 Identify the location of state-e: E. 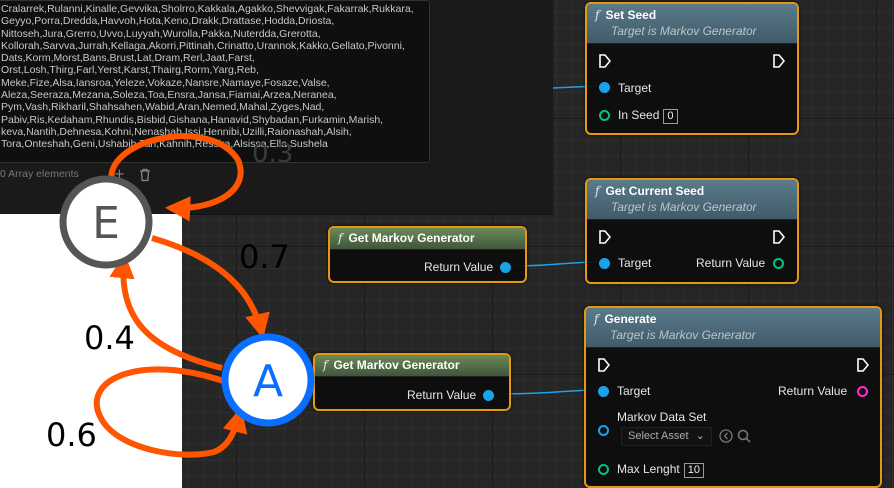
(106, 222).